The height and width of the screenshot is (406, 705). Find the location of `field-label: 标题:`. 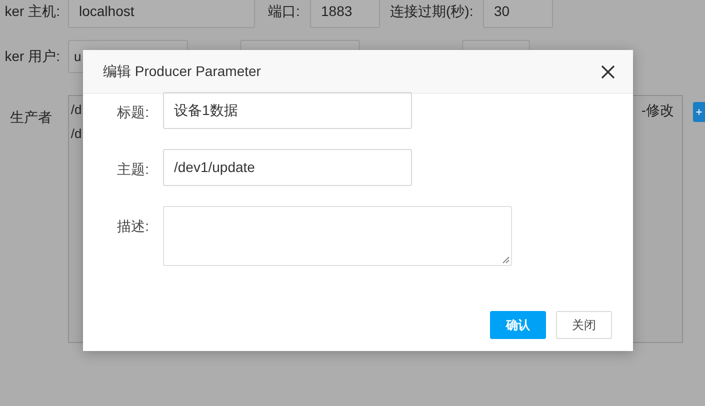

field-label: 标题: is located at coordinates (132, 112).